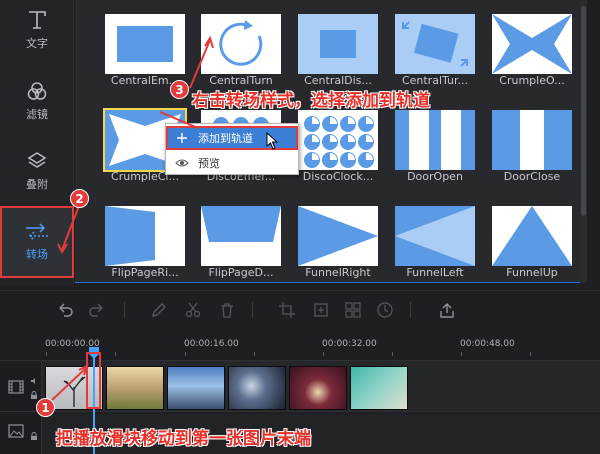 The height and width of the screenshot is (454, 600). I want to click on transition-tile-disco-clock, so click(338, 140).